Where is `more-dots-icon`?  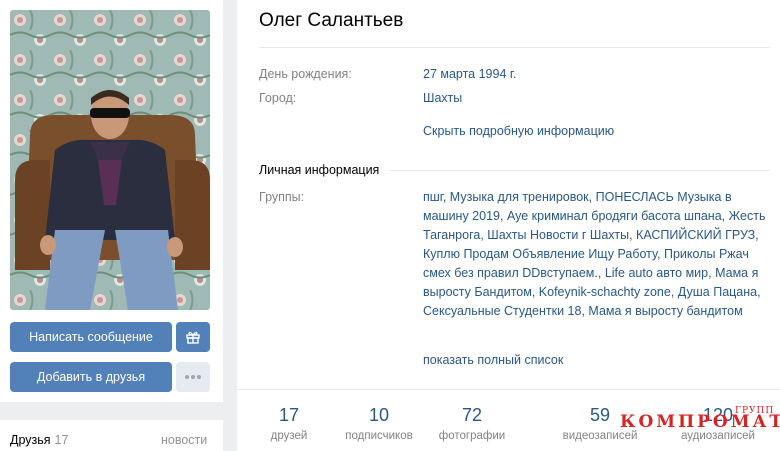 more-dots-icon is located at coordinates (193, 377).